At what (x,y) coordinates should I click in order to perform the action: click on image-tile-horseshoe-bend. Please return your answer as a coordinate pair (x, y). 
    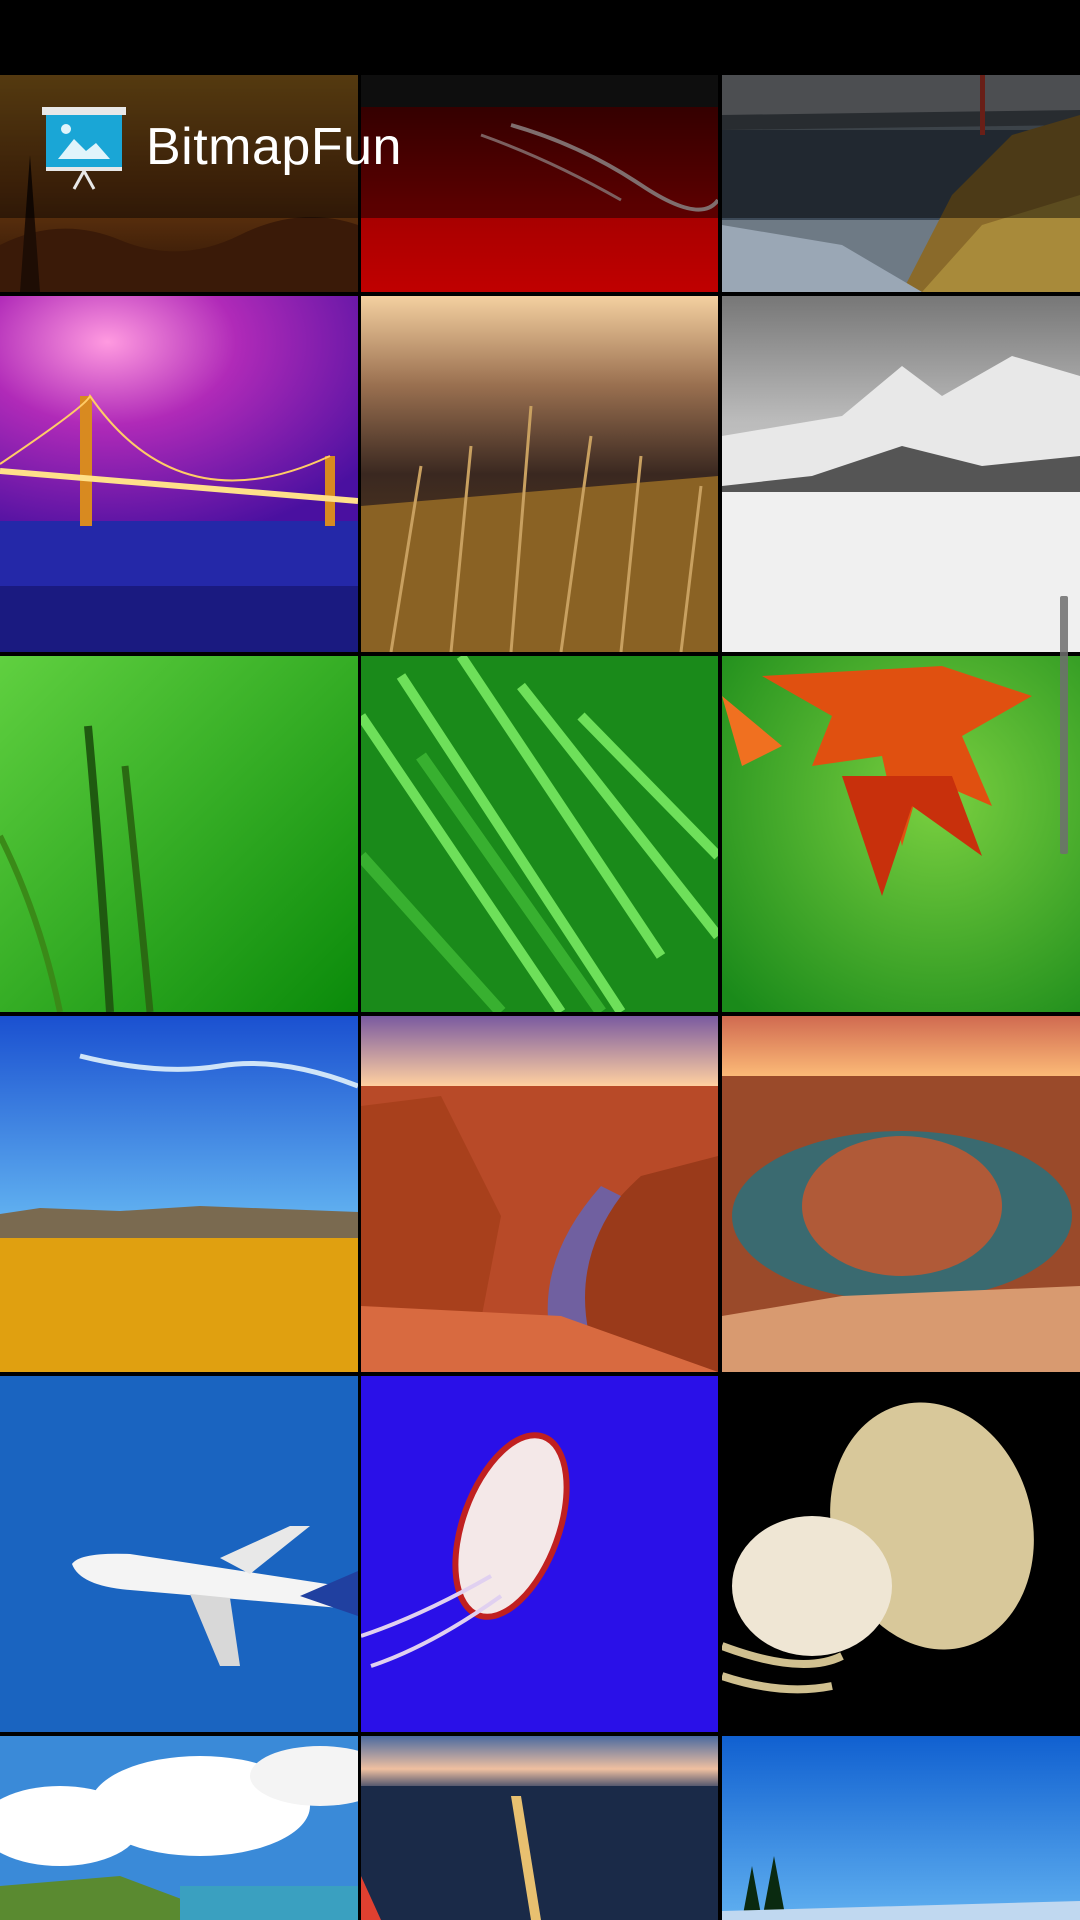
    Looking at the image, I should click on (901, 1194).